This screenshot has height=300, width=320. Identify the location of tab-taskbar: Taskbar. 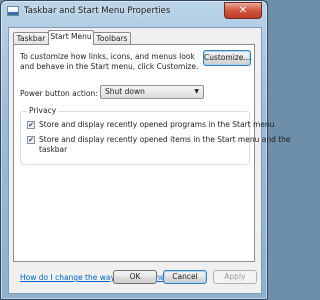
(31, 38).